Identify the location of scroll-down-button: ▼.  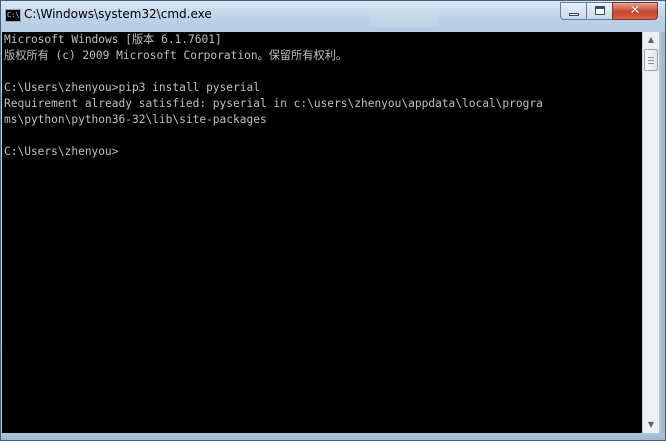
(651, 425).